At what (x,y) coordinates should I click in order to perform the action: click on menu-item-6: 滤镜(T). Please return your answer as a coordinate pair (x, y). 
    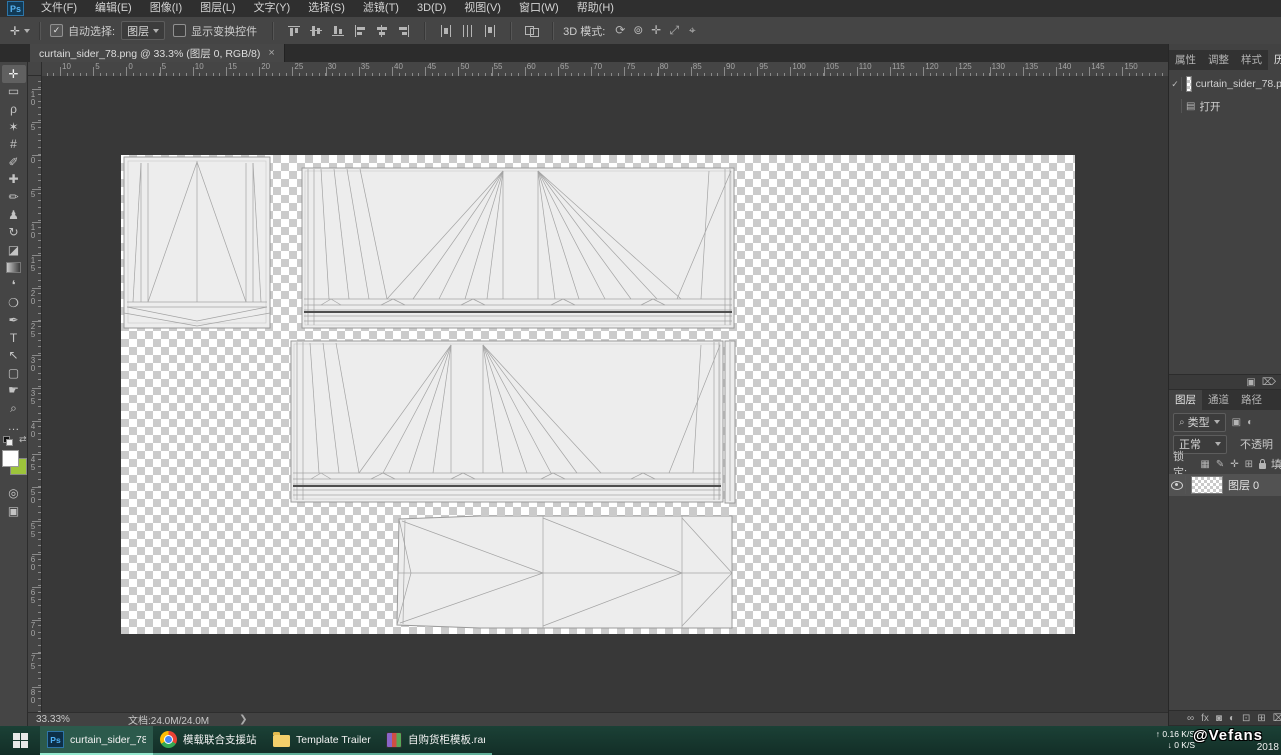
    Looking at the image, I should click on (381, 8).